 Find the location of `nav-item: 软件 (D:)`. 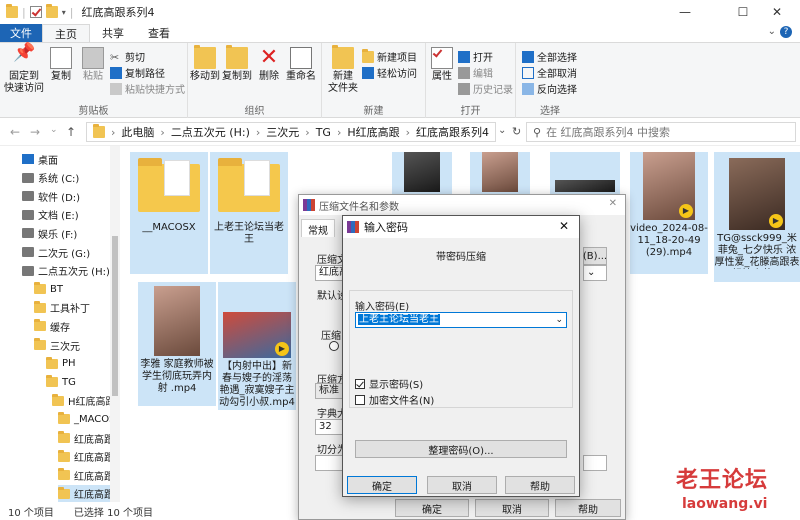

nav-item: 软件 (D:) is located at coordinates (66, 196).